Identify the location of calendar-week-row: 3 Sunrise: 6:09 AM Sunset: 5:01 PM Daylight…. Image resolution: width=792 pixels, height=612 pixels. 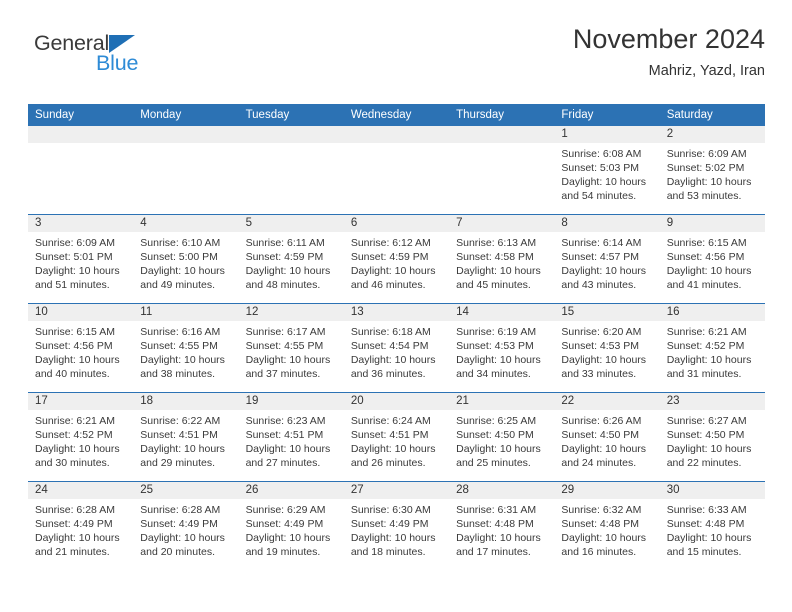
(396, 258).